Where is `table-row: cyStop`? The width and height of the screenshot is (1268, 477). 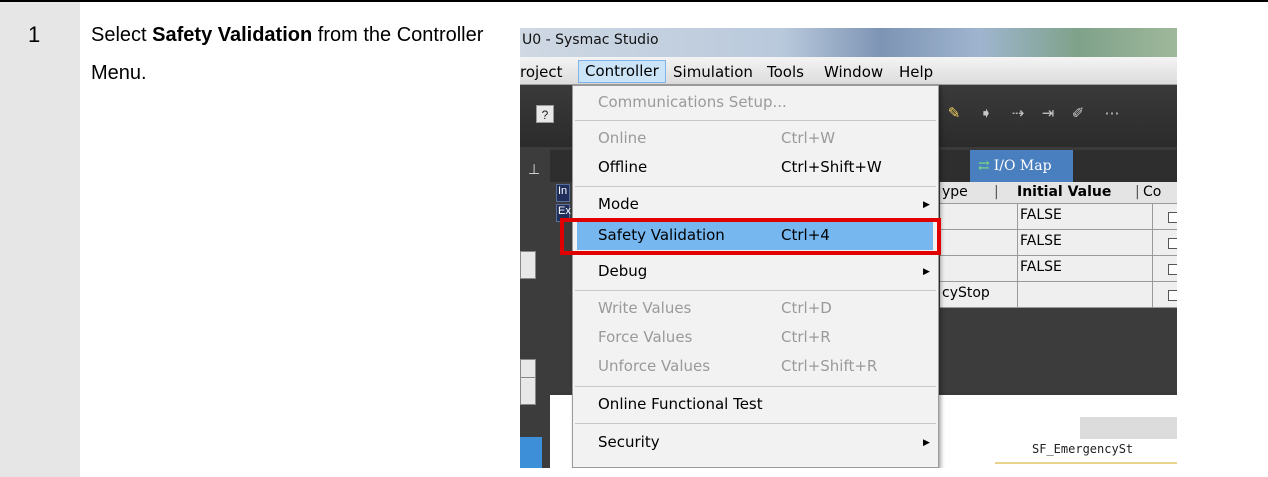 table-row: cyStop is located at coordinates (1058, 295).